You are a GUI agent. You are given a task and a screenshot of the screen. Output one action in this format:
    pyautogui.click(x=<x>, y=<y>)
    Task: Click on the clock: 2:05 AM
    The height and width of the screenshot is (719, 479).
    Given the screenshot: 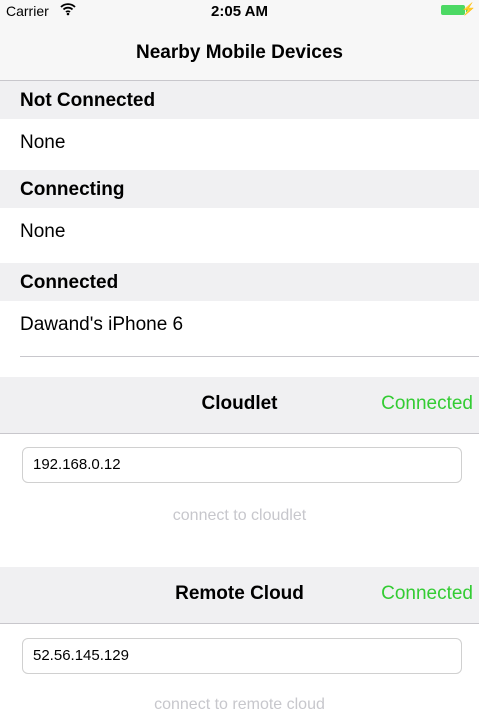 What is the action you would take?
    pyautogui.click(x=239, y=11)
    